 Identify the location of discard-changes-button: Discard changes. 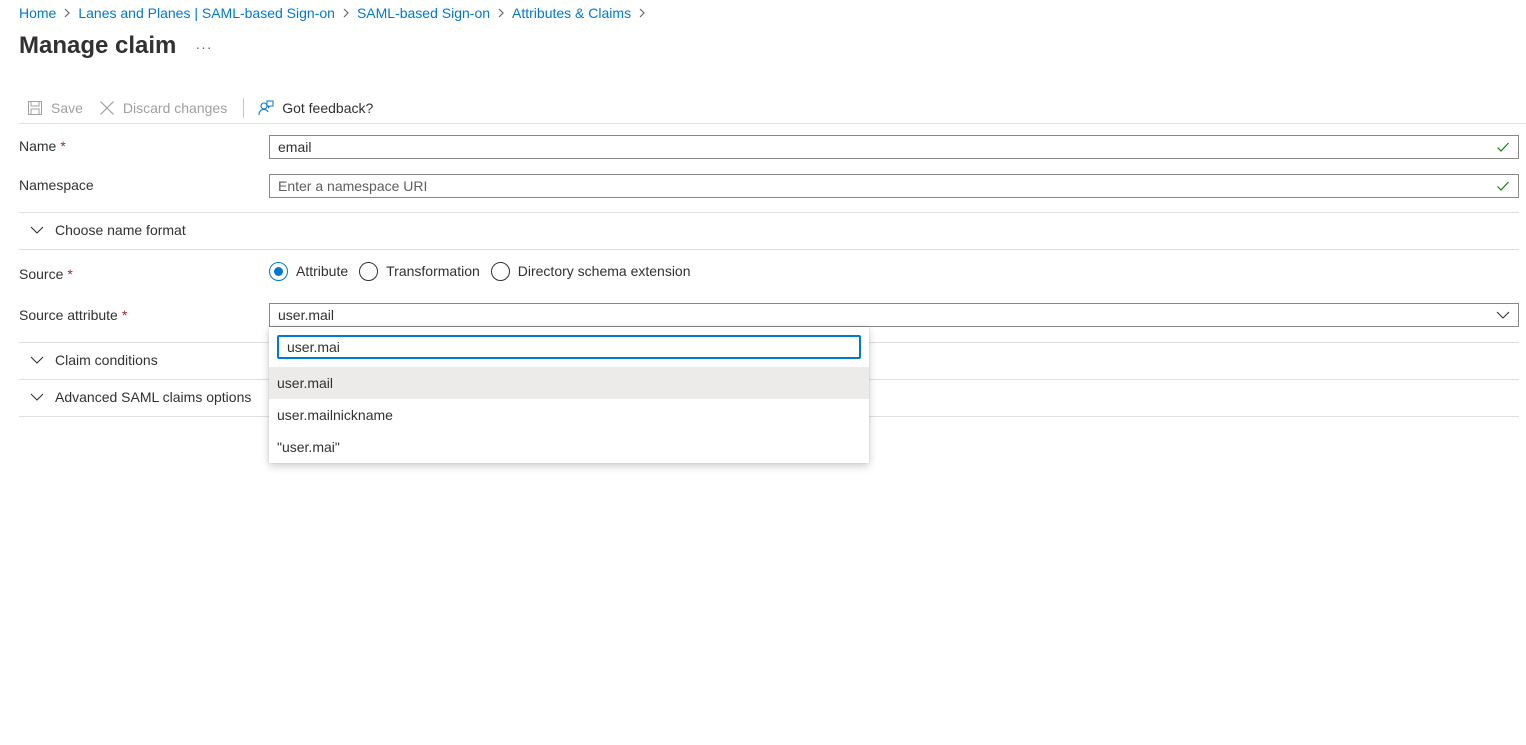
(163, 108).